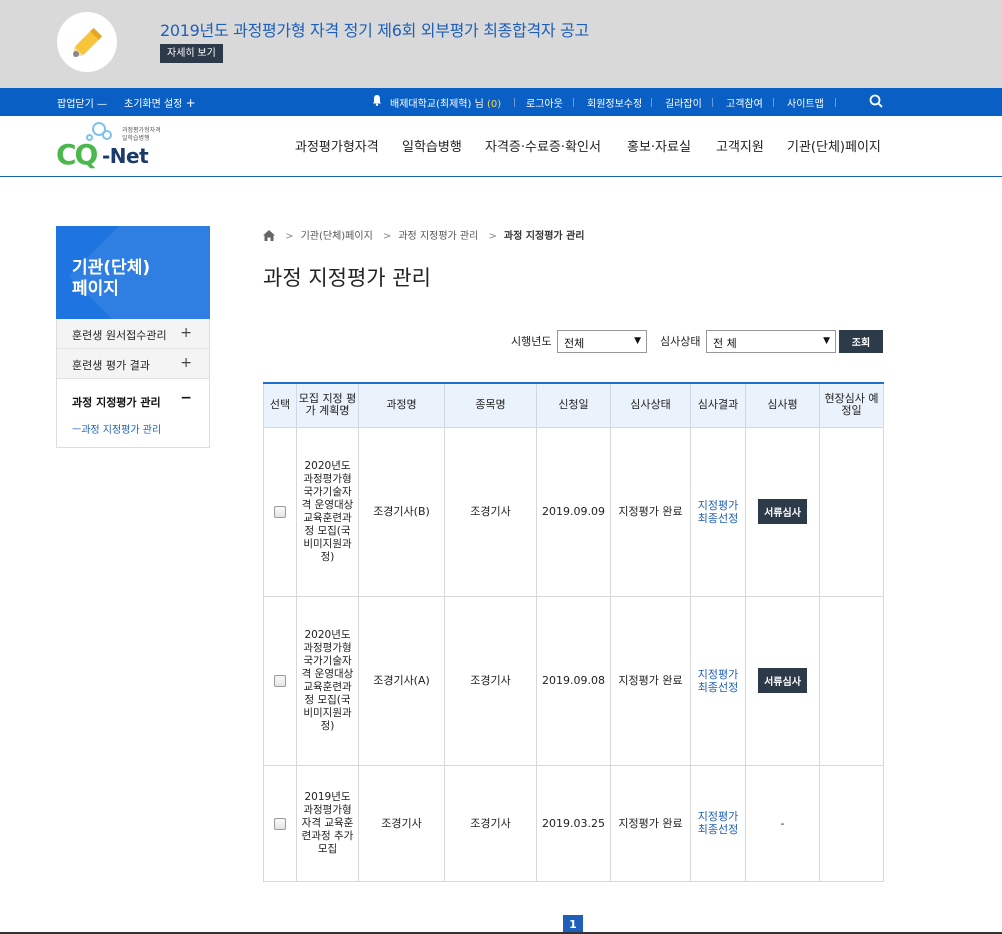 Image resolution: width=1002 pixels, height=934 pixels. Describe the element at coordinates (377, 101) in the screenshot. I see `bell-icon` at that location.